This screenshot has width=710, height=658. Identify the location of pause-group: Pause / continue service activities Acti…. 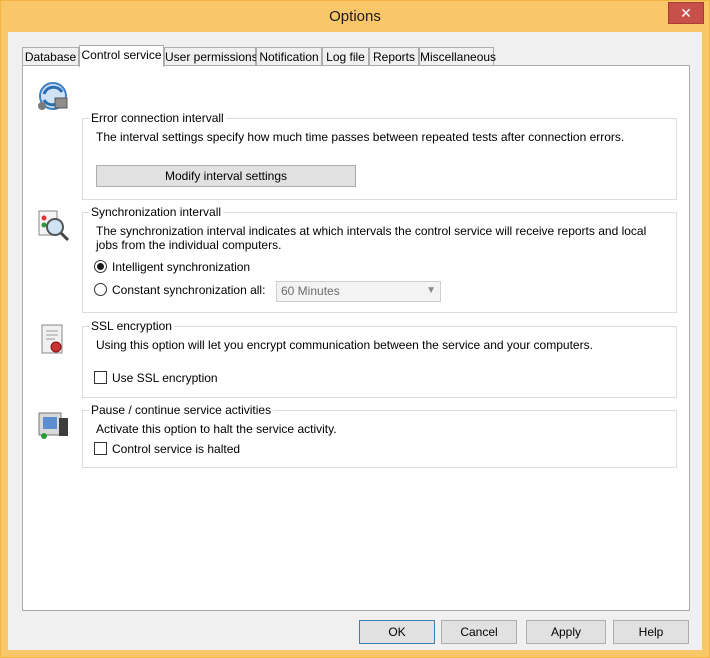
(379, 435).